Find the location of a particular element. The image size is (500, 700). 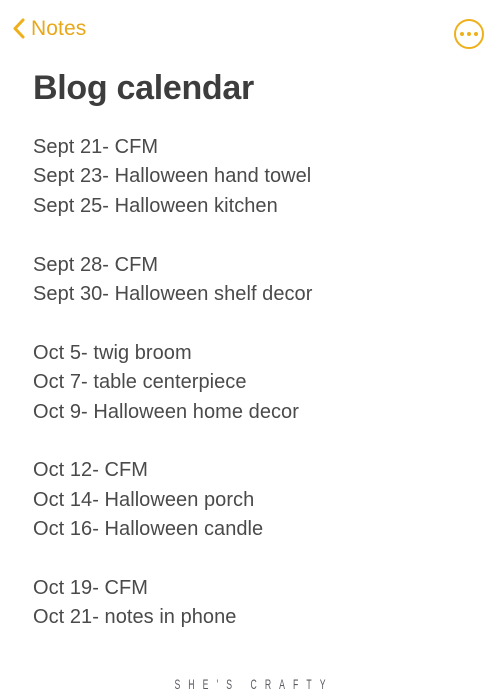

back-button-label: Notes is located at coordinates (59, 28).